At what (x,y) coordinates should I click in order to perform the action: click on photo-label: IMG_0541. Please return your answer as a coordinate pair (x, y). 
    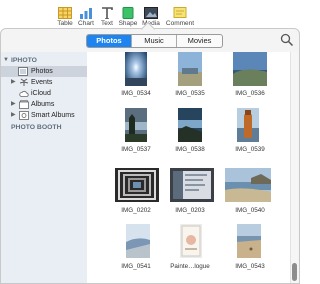
    Looking at the image, I should click on (136, 266).